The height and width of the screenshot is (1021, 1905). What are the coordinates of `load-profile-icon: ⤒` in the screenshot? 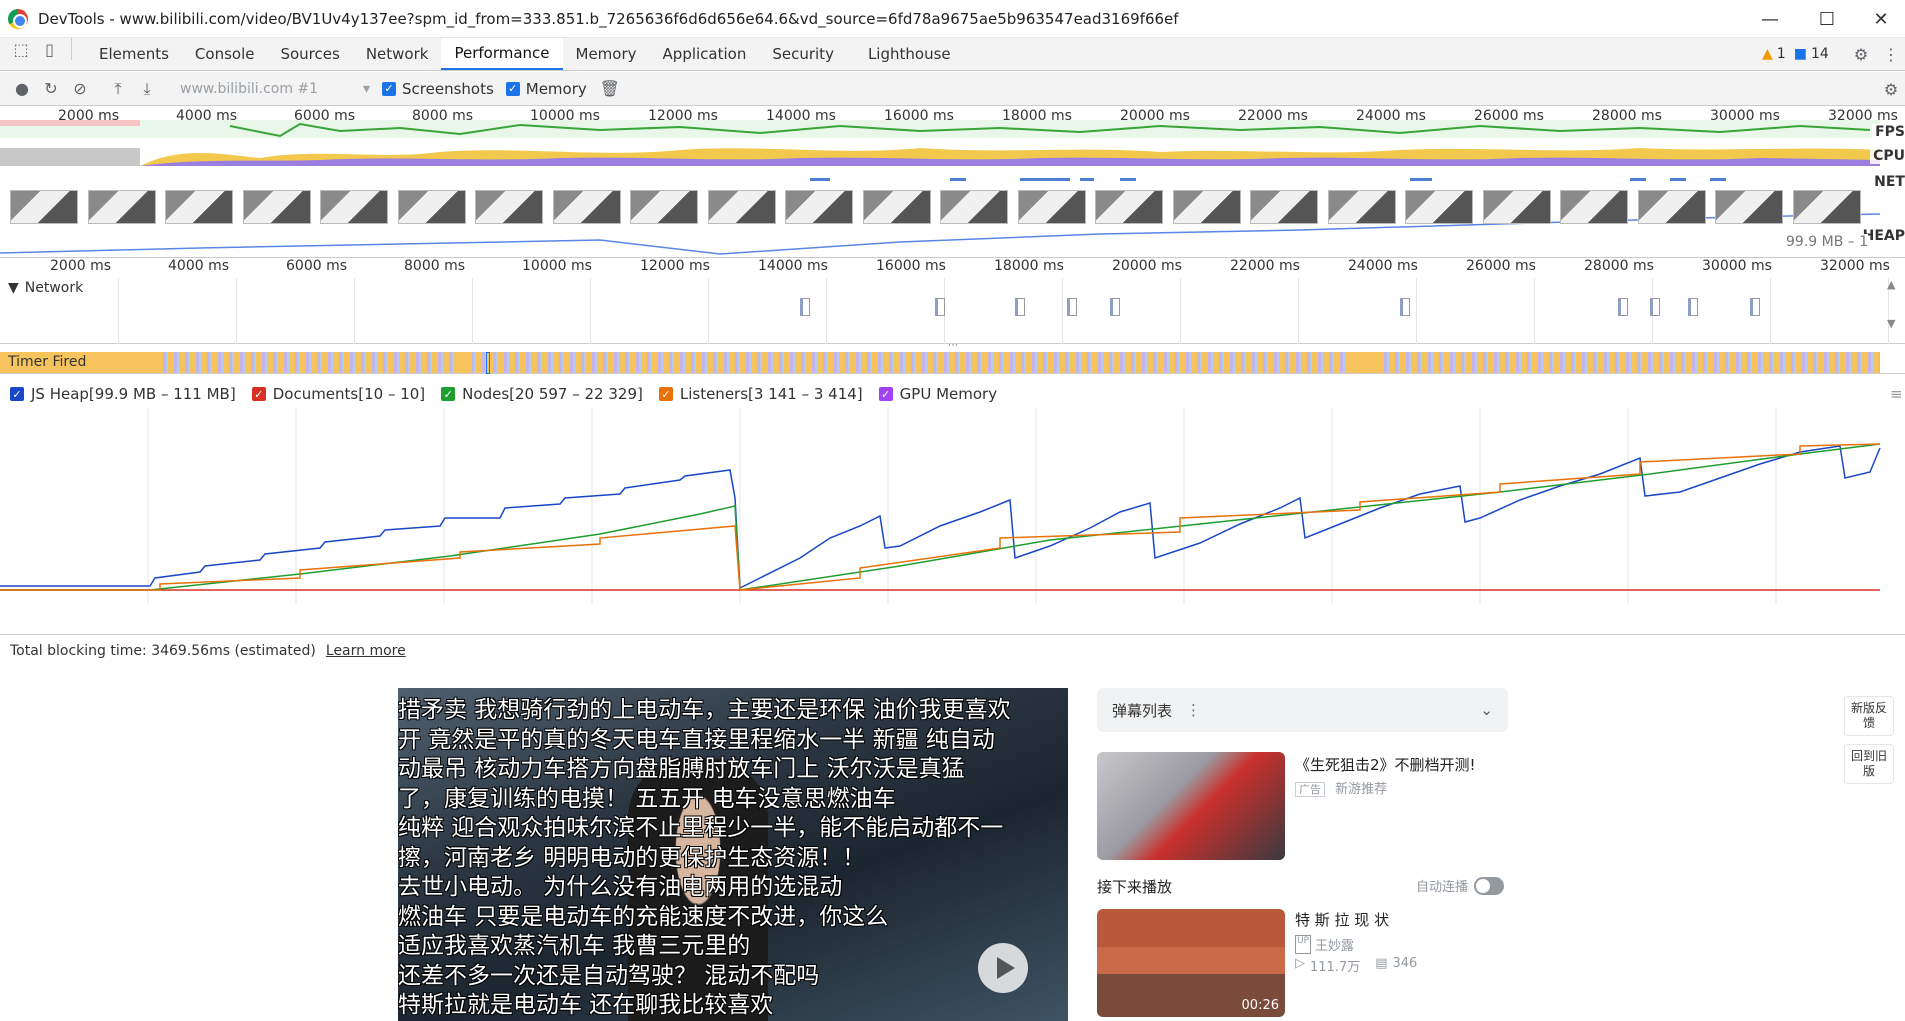 It's located at (118, 89).